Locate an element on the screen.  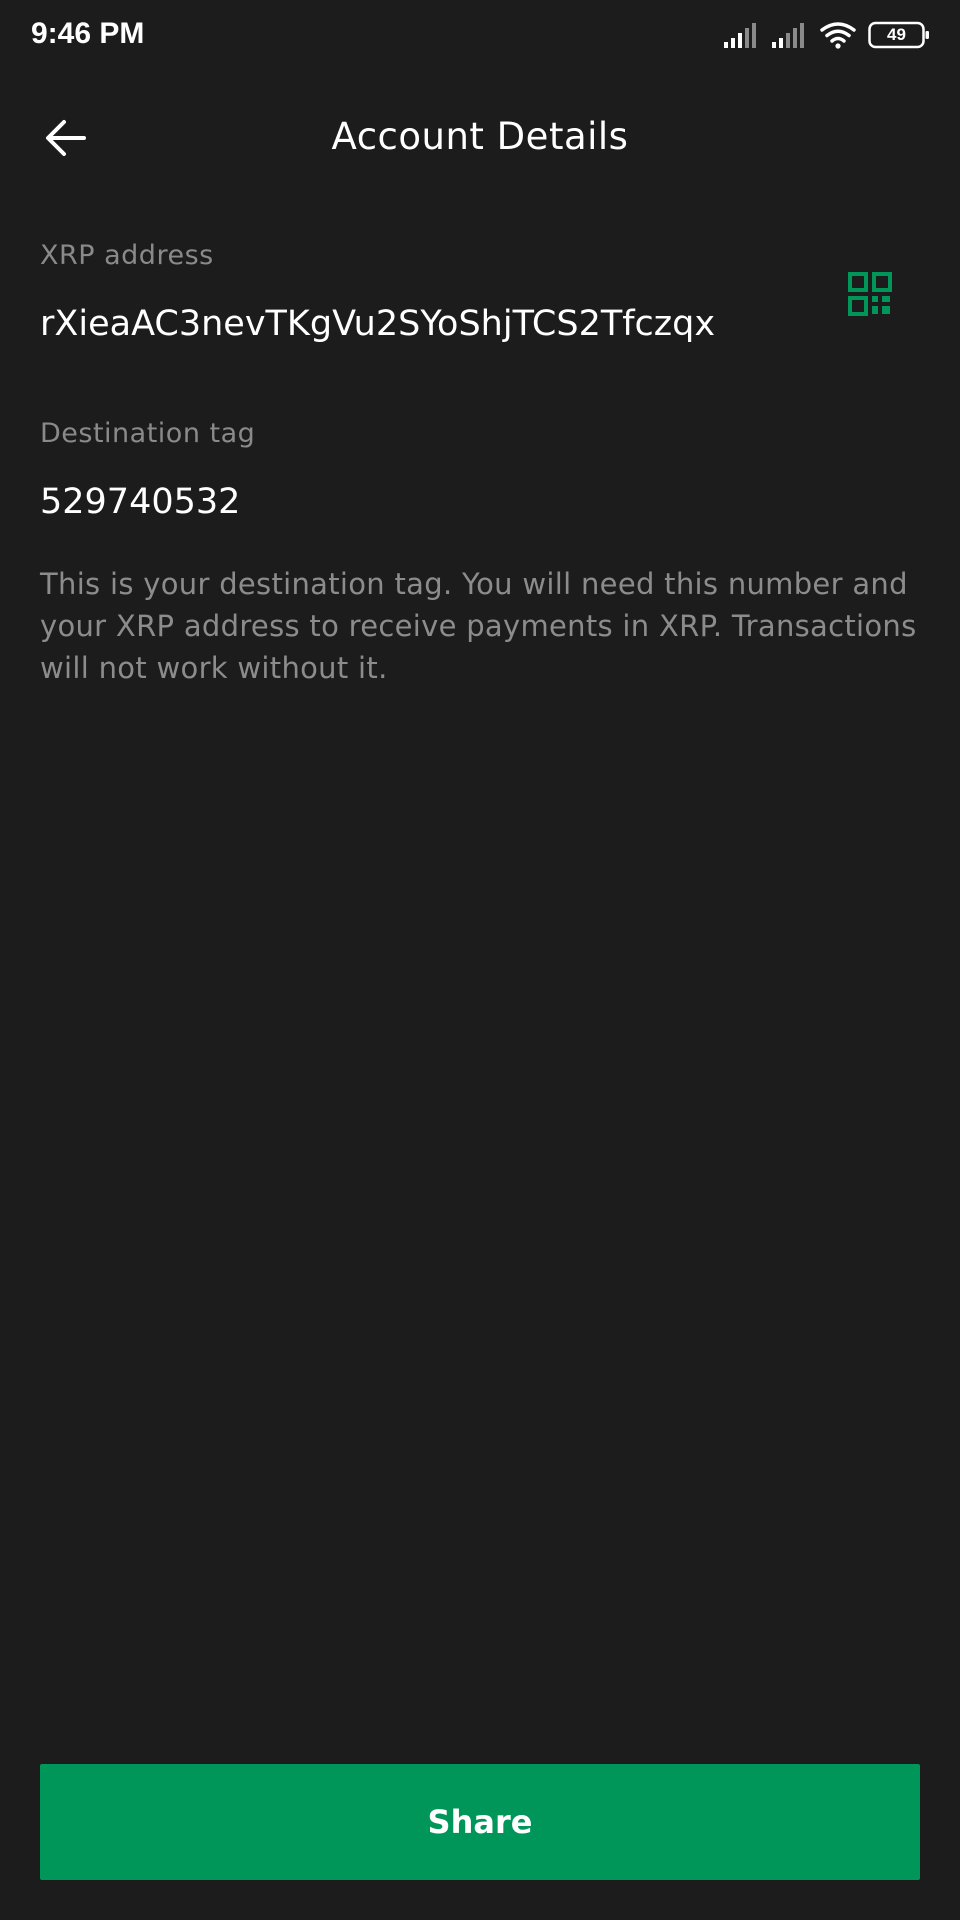
battery-icon: 49 is located at coordinates (899, 35).